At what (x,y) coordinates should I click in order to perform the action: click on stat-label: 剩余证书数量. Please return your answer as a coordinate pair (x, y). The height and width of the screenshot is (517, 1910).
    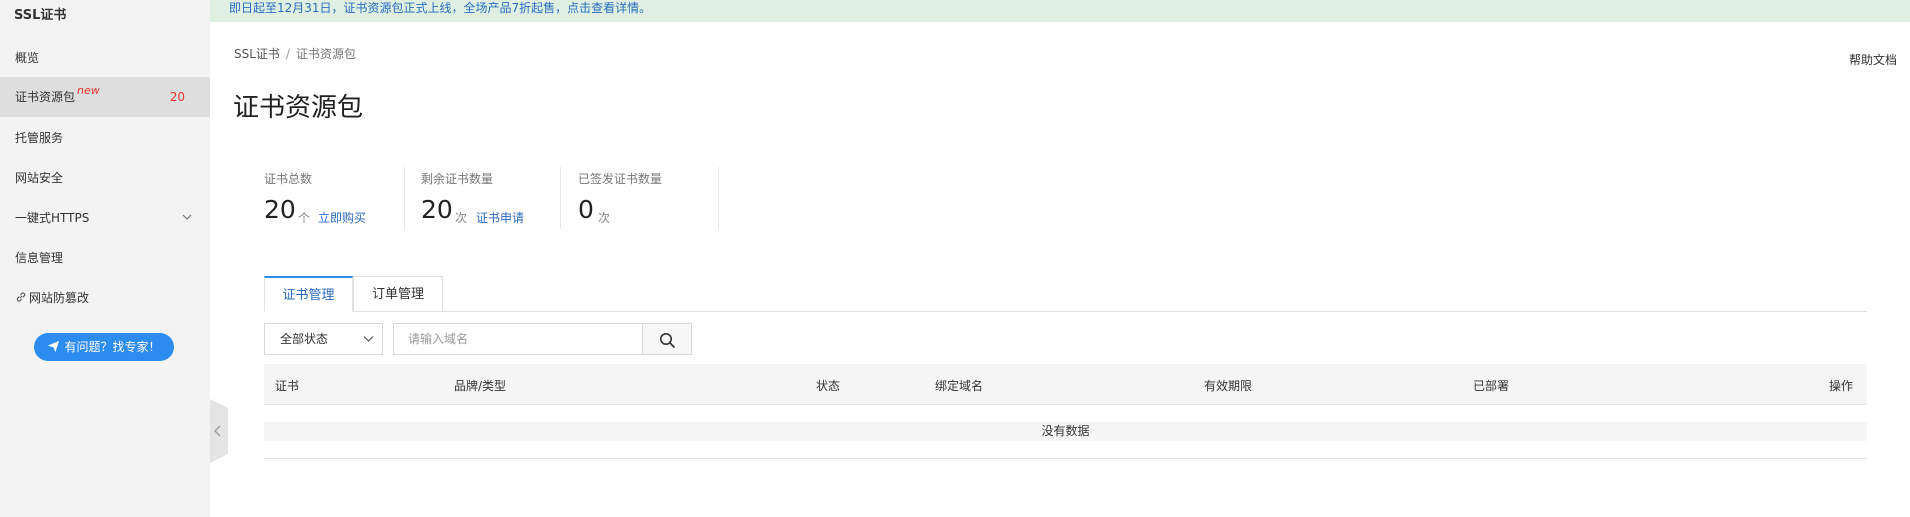
    Looking at the image, I should click on (457, 179).